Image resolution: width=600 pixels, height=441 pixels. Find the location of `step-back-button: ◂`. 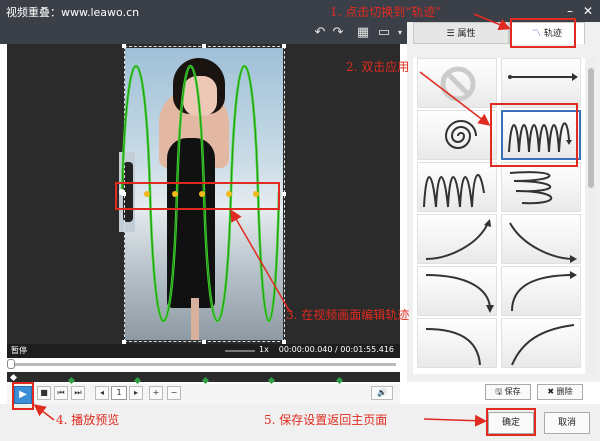

step-back-button: ◂ is located at coordinates (102, 393).